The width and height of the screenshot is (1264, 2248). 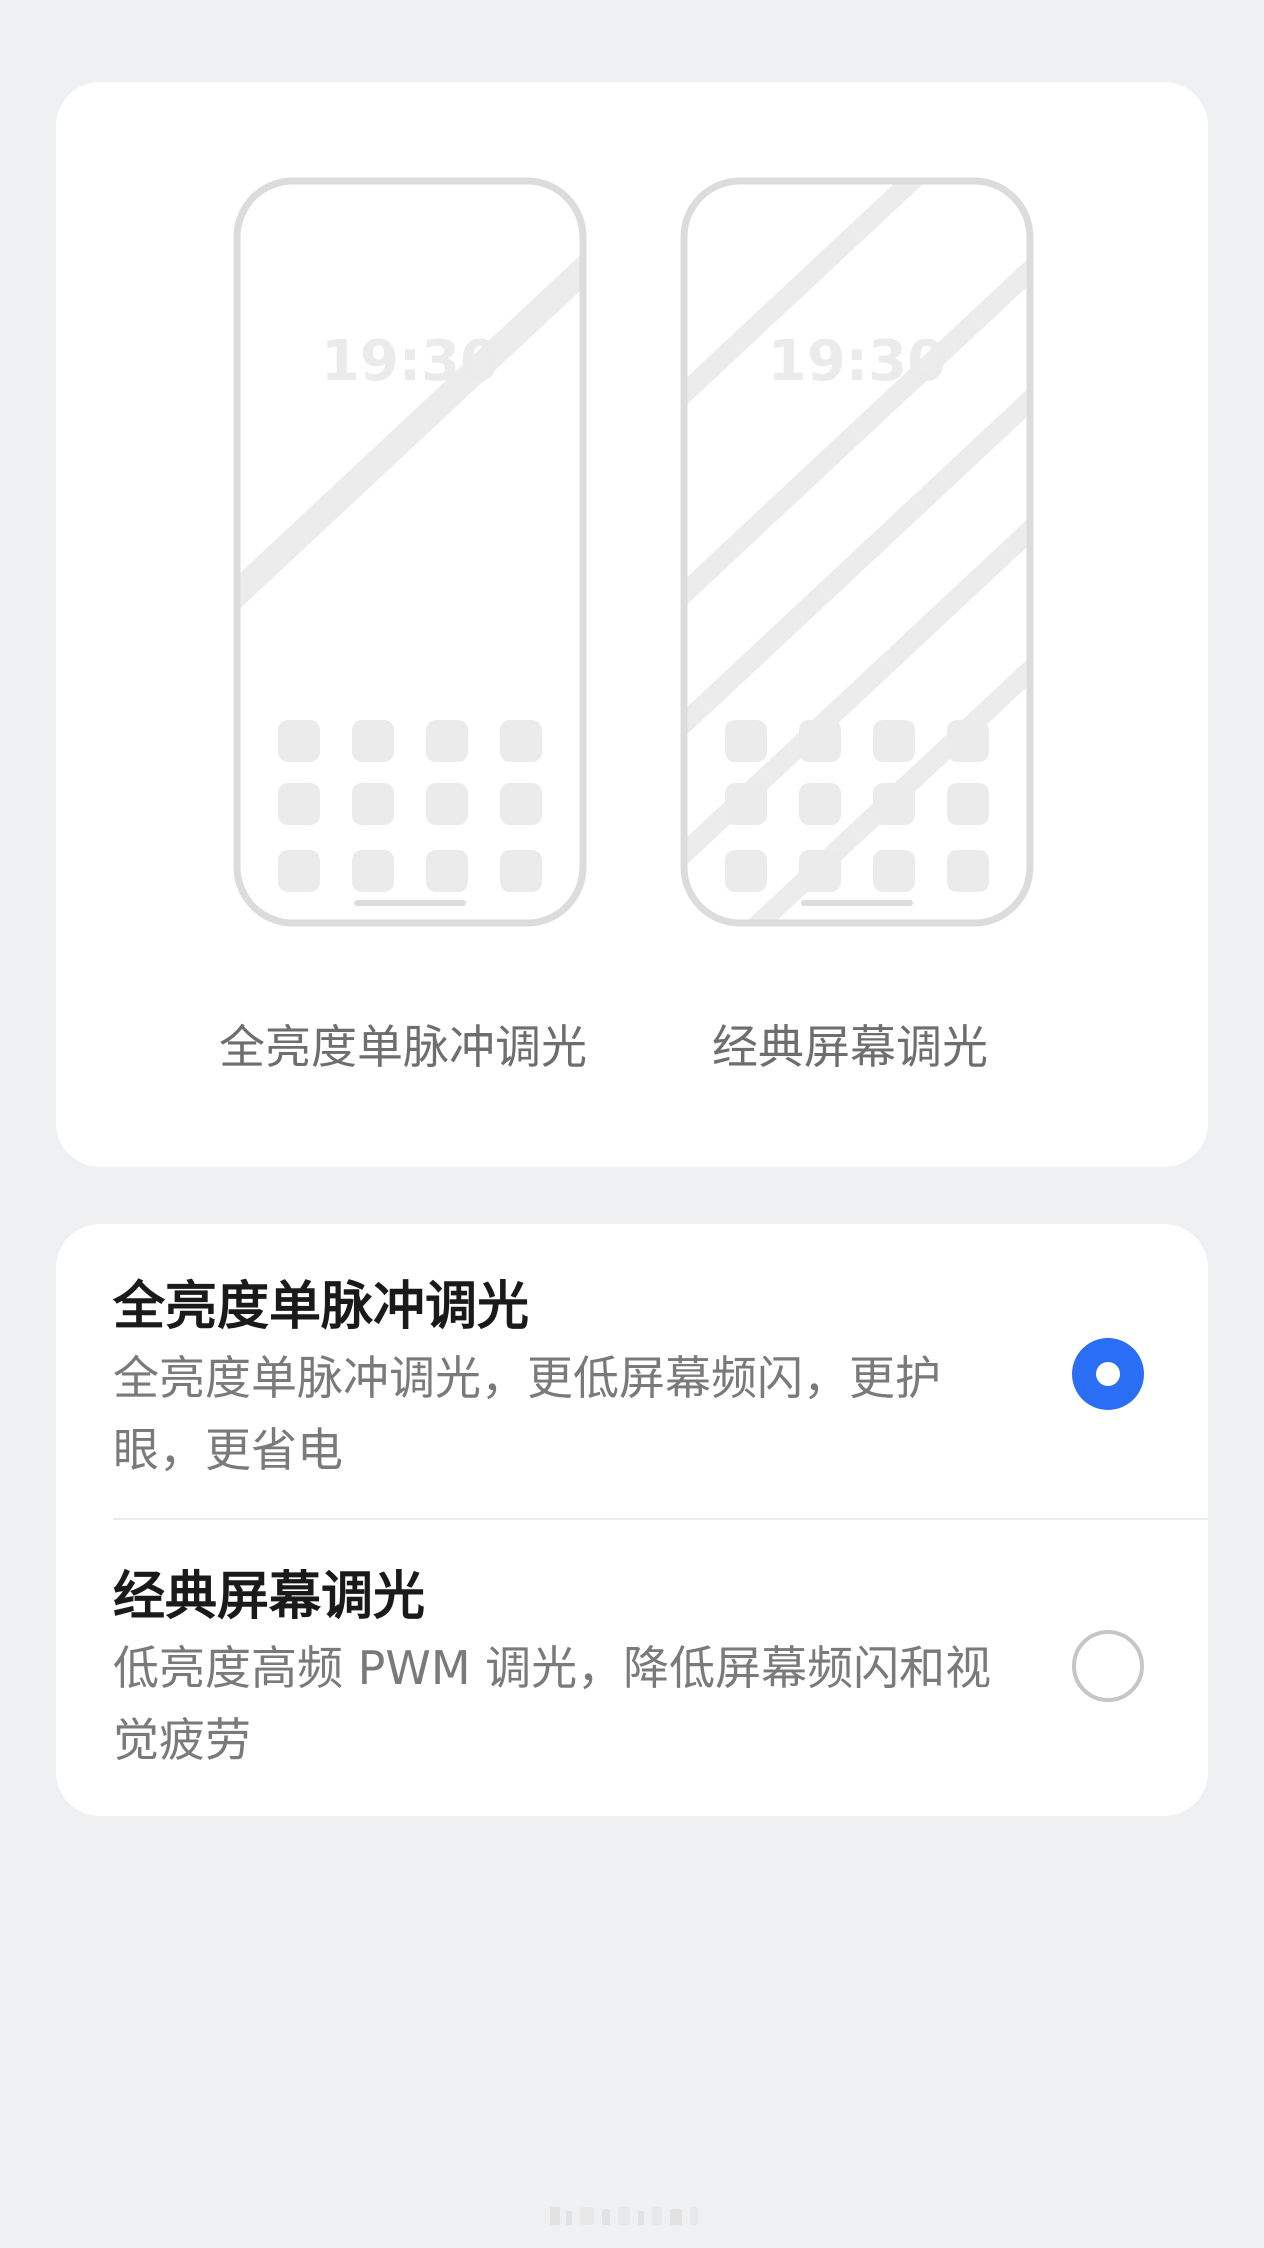 I want to click on option-title: 全亮度单脉冲调光, so click(x=321, y=1307).